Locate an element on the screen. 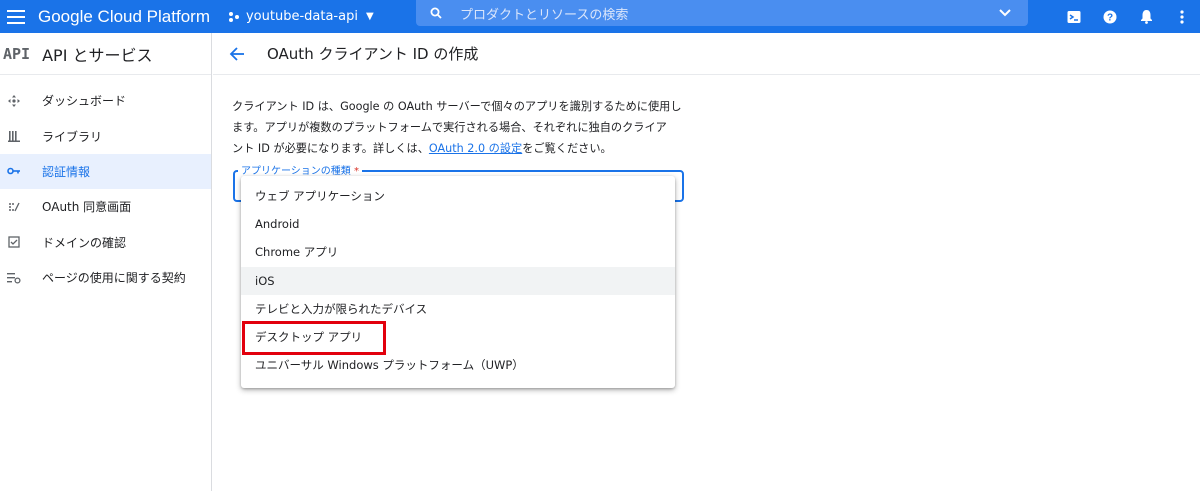 This screenshot has width=1200, height=491. page-title: OAuth クライアント ID の作成 is located at coordinates (373, 54).